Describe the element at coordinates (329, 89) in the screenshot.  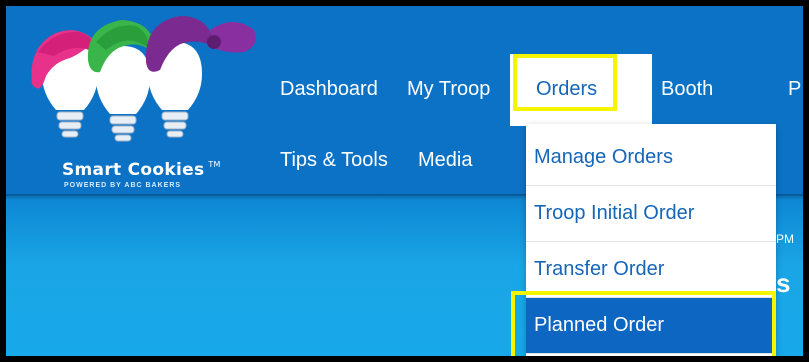
I see `nav-dashboard: Dashboard` at that location.